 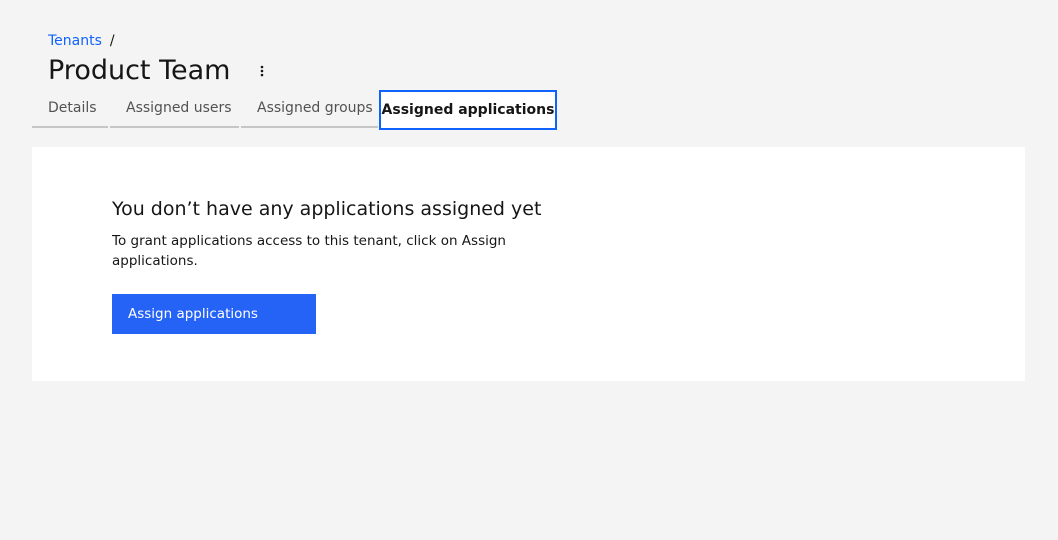 I want to click on overflow-menu-vertical-icon, so click(x=262, y=71).